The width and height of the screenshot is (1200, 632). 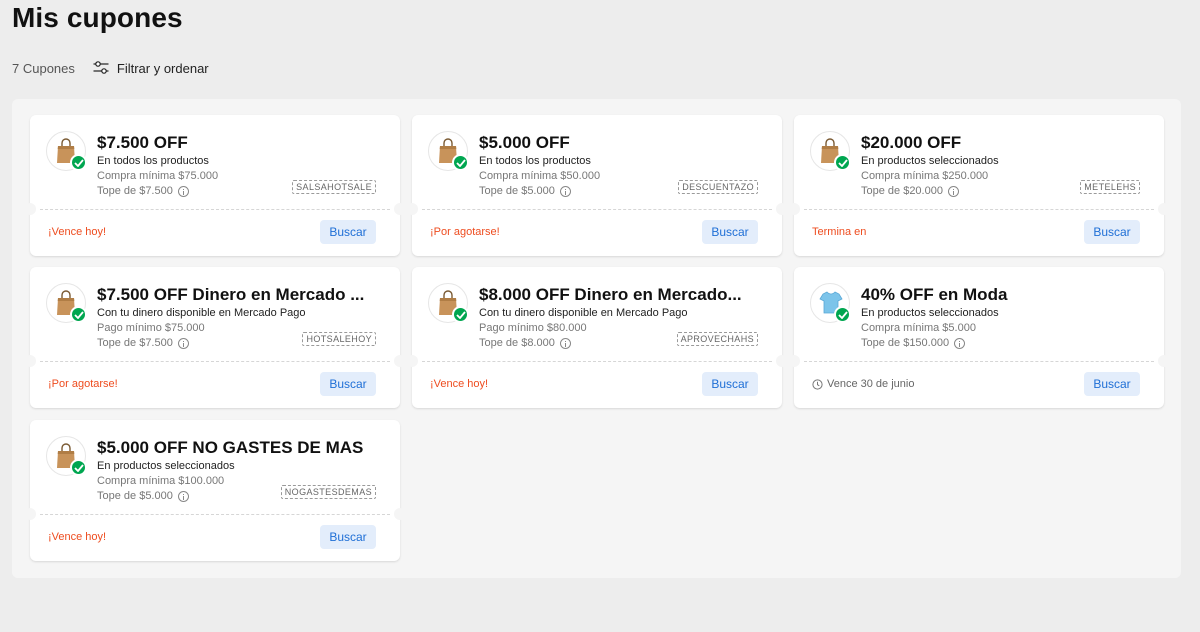 What do you see at coordinates (1110, 187) in the screenshot?
I see `coupon-code: METELEHS` at bounding box center [1110, 187].